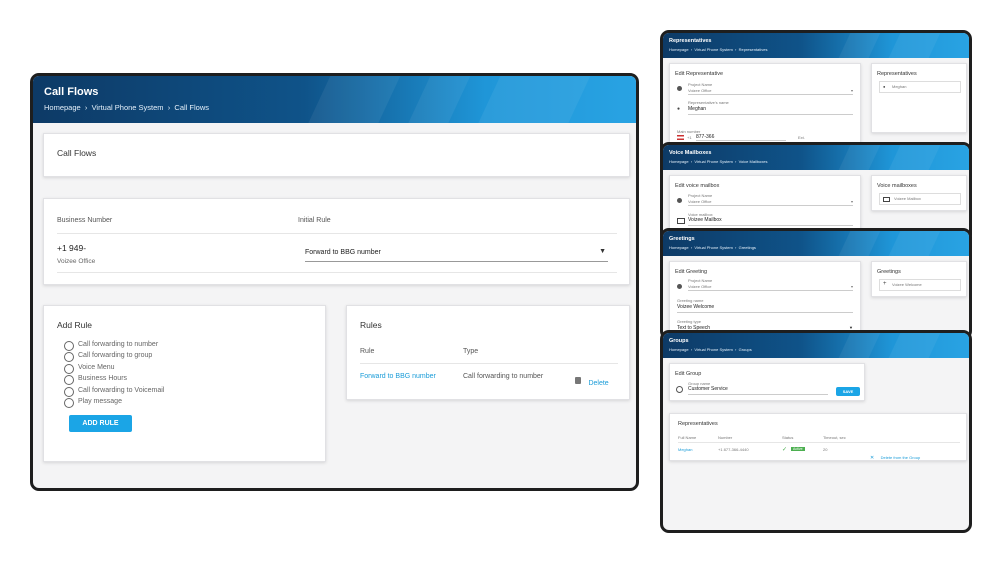 The height and width of the screenshot is (563, 1000). I want to click on representative-number: +1 877-366-4440, so click(733, 449).